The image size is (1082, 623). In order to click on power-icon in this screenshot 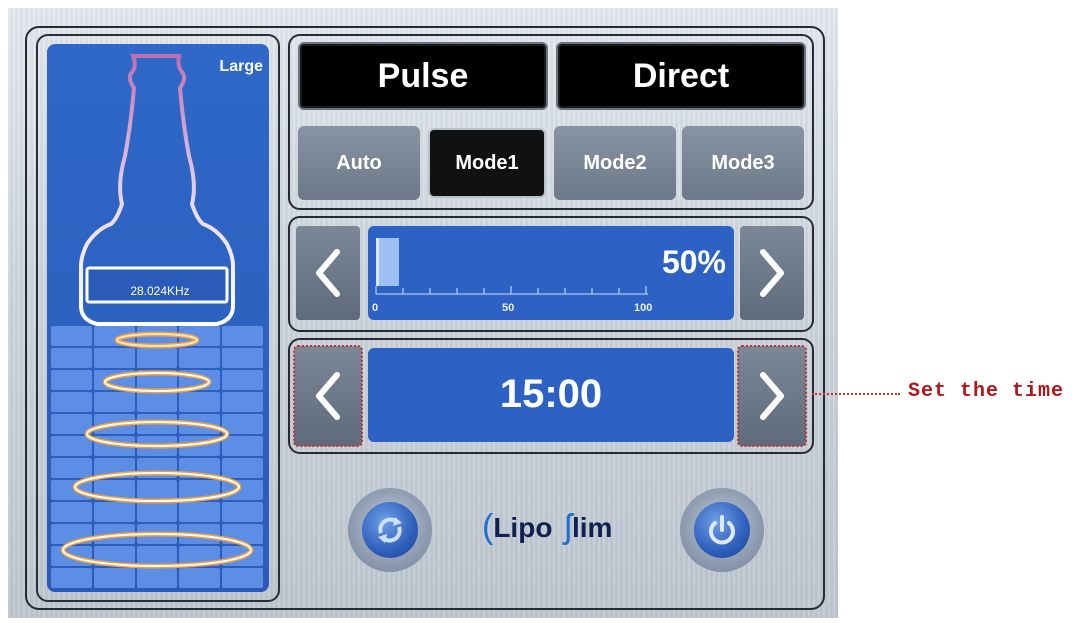, I will do `click(722, 530)`.